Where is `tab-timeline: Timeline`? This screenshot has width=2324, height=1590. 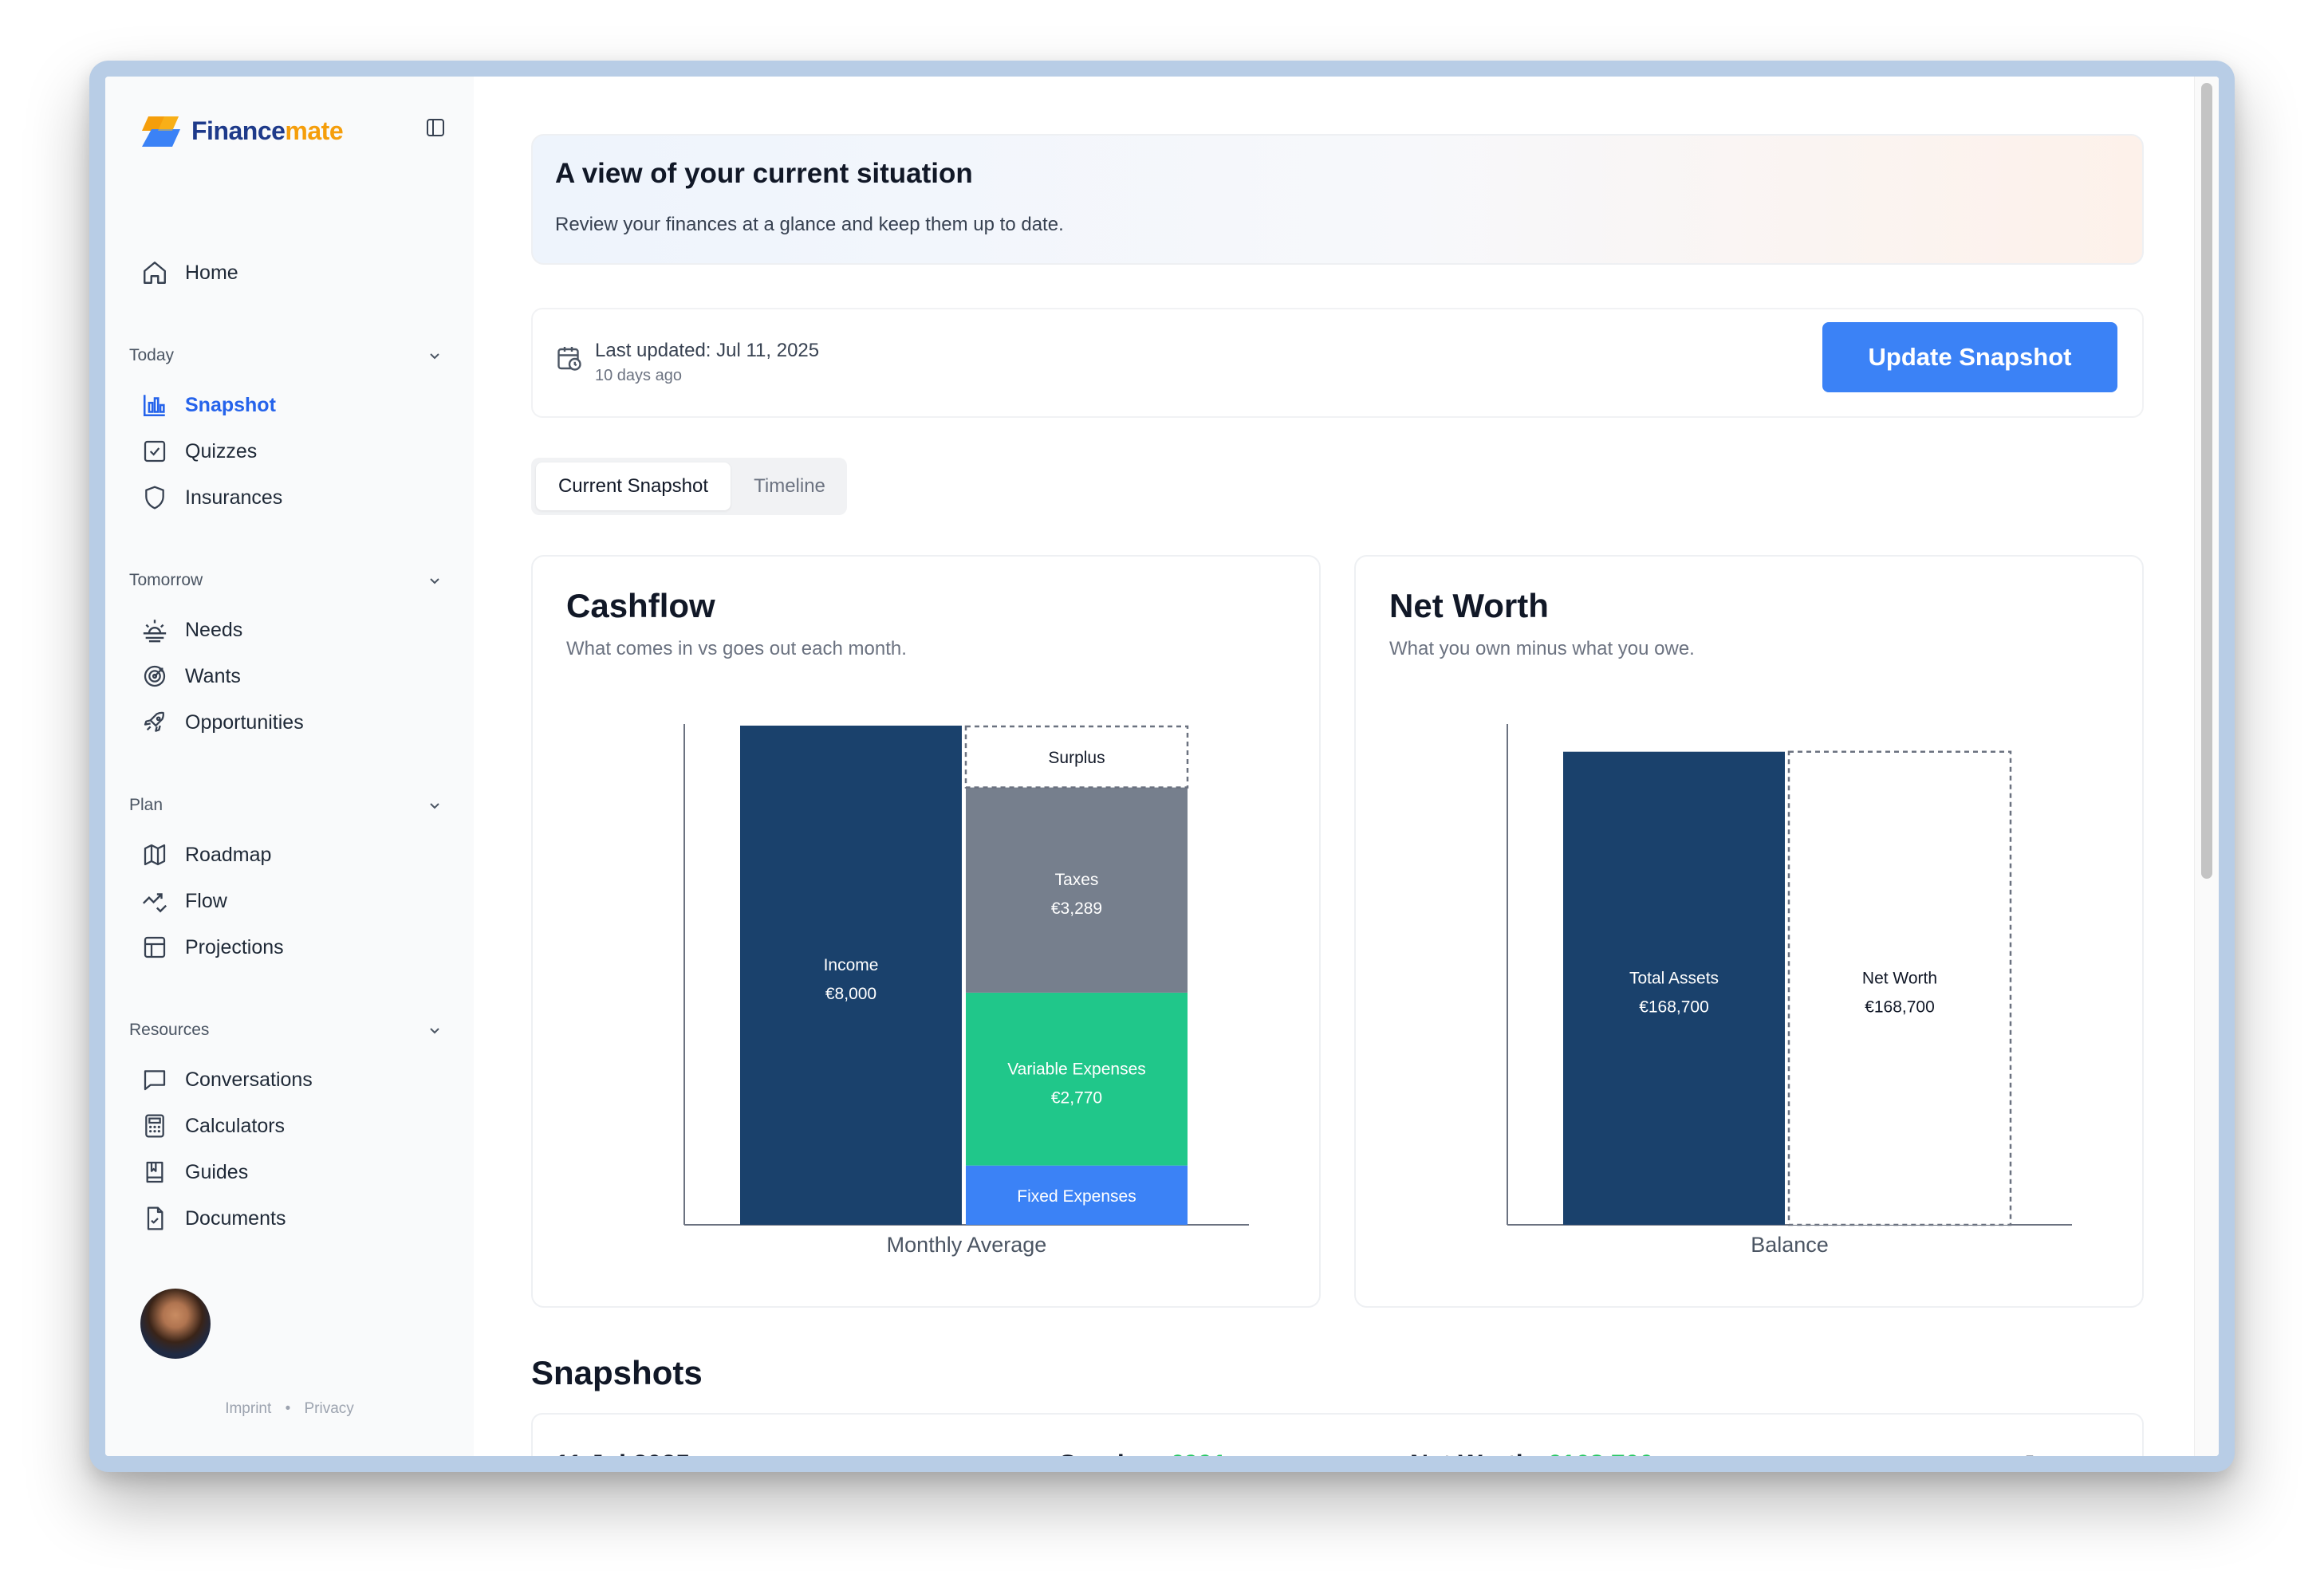
tab-timeline: Timeline is located at coordinates (790, 486).